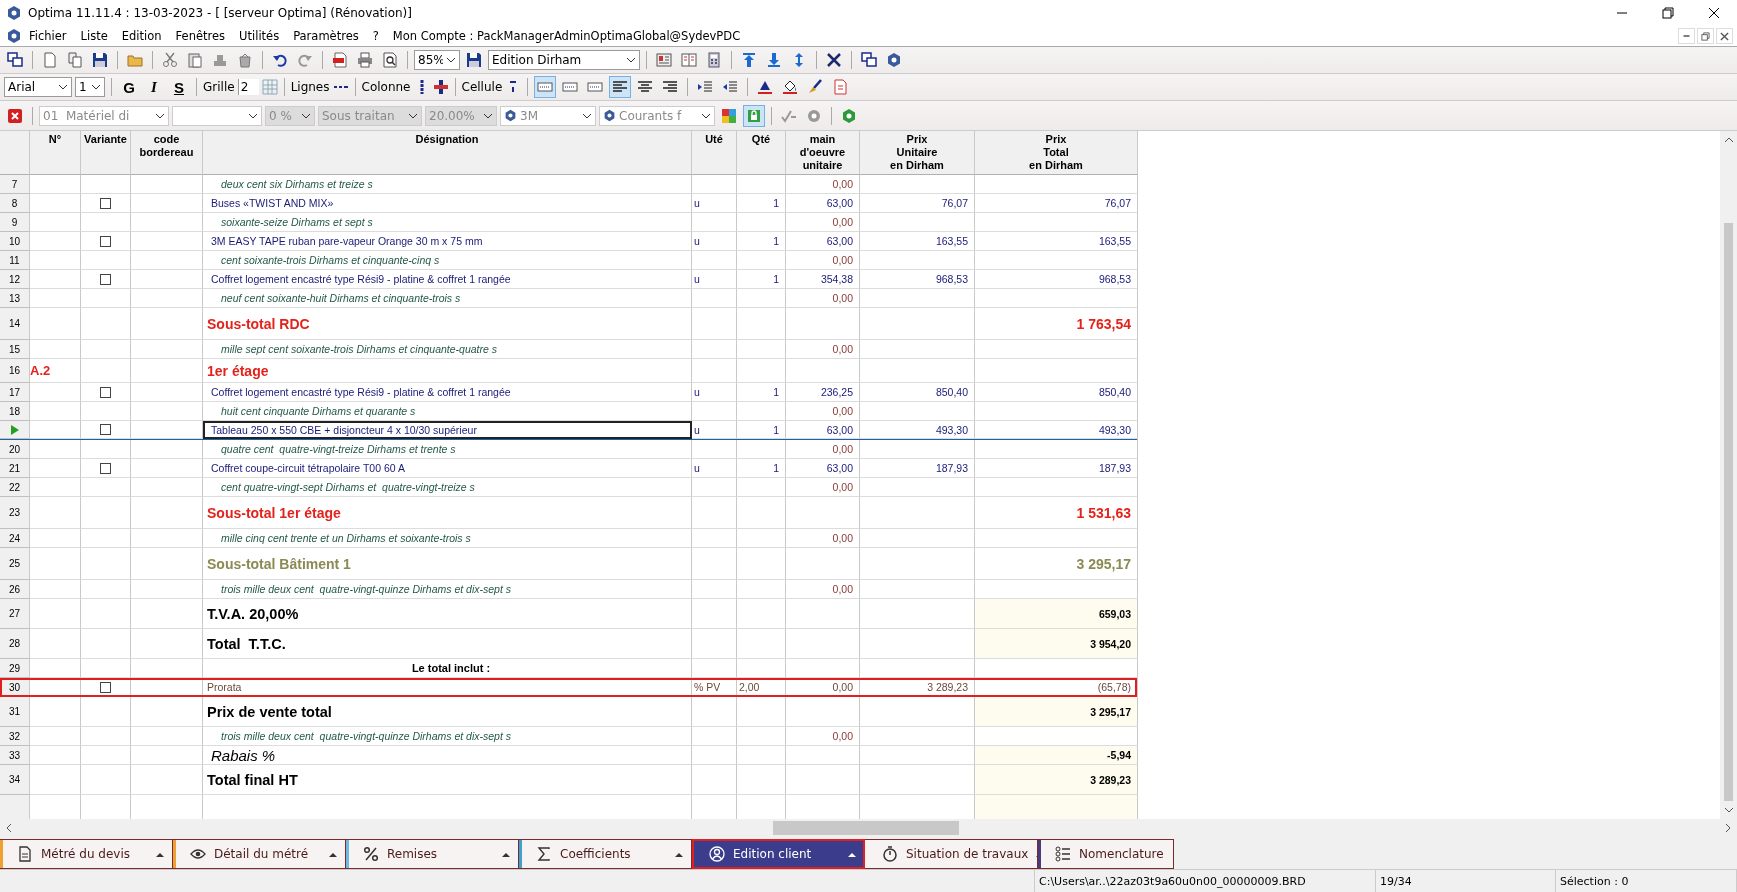 The height and width of the screenshot is (892, 1737). I want to click on table-row: 22 cent quatre-vingt-sept Dirhams et quatre-vingt-treize s 0,00, so click(568, 487).